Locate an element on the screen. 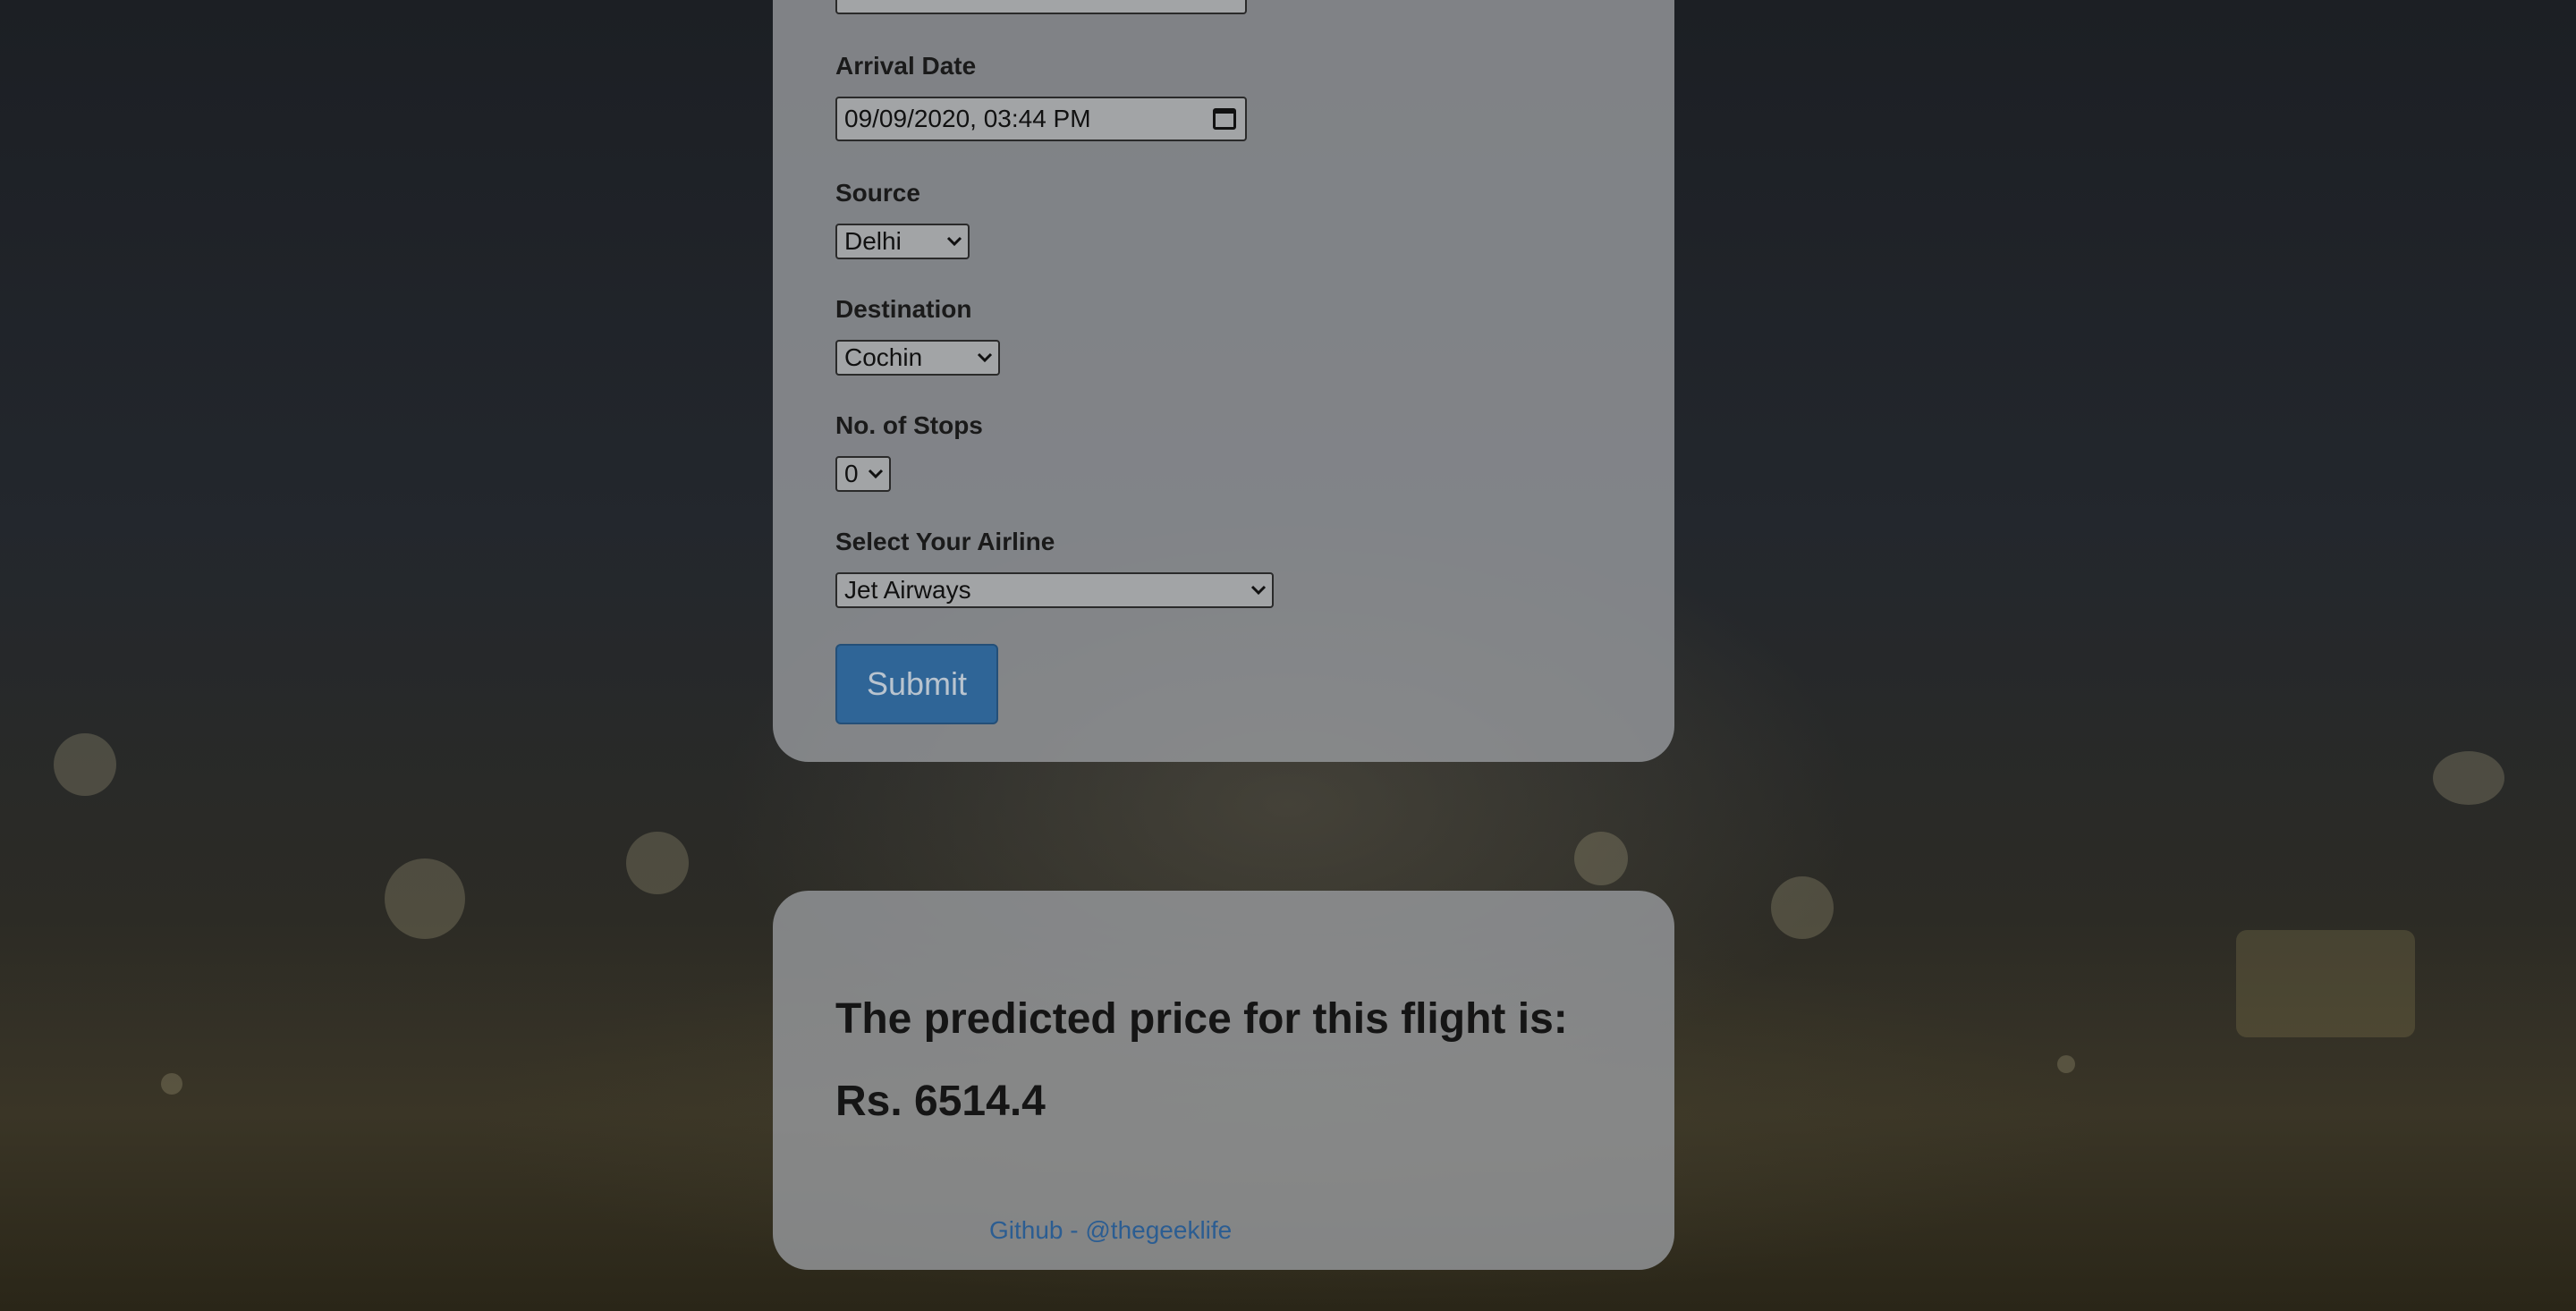  calendar-icon is located at coordinates (1224, 119).